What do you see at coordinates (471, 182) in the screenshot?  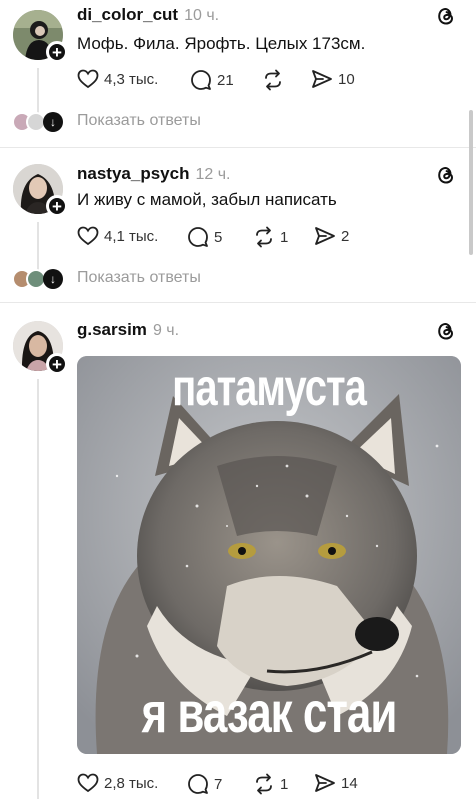 I see `scrollbar` at bounding box center [471, 182].